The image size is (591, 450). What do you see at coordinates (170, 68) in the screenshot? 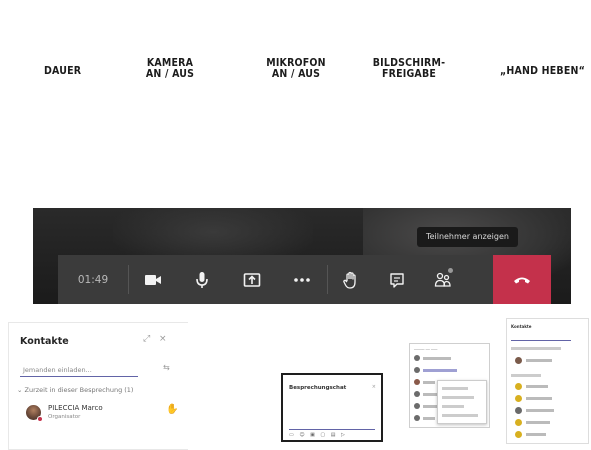
I see `label-kamera: KAMERA AN / AUS` at bounding box center [170, 68].